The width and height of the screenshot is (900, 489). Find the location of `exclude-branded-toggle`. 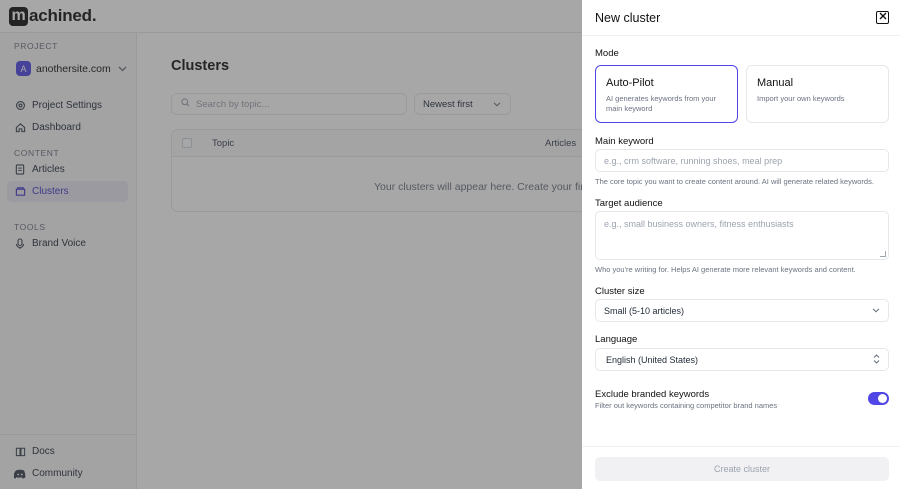

exclude-branded-toggle is located at coordinates (878, 398).